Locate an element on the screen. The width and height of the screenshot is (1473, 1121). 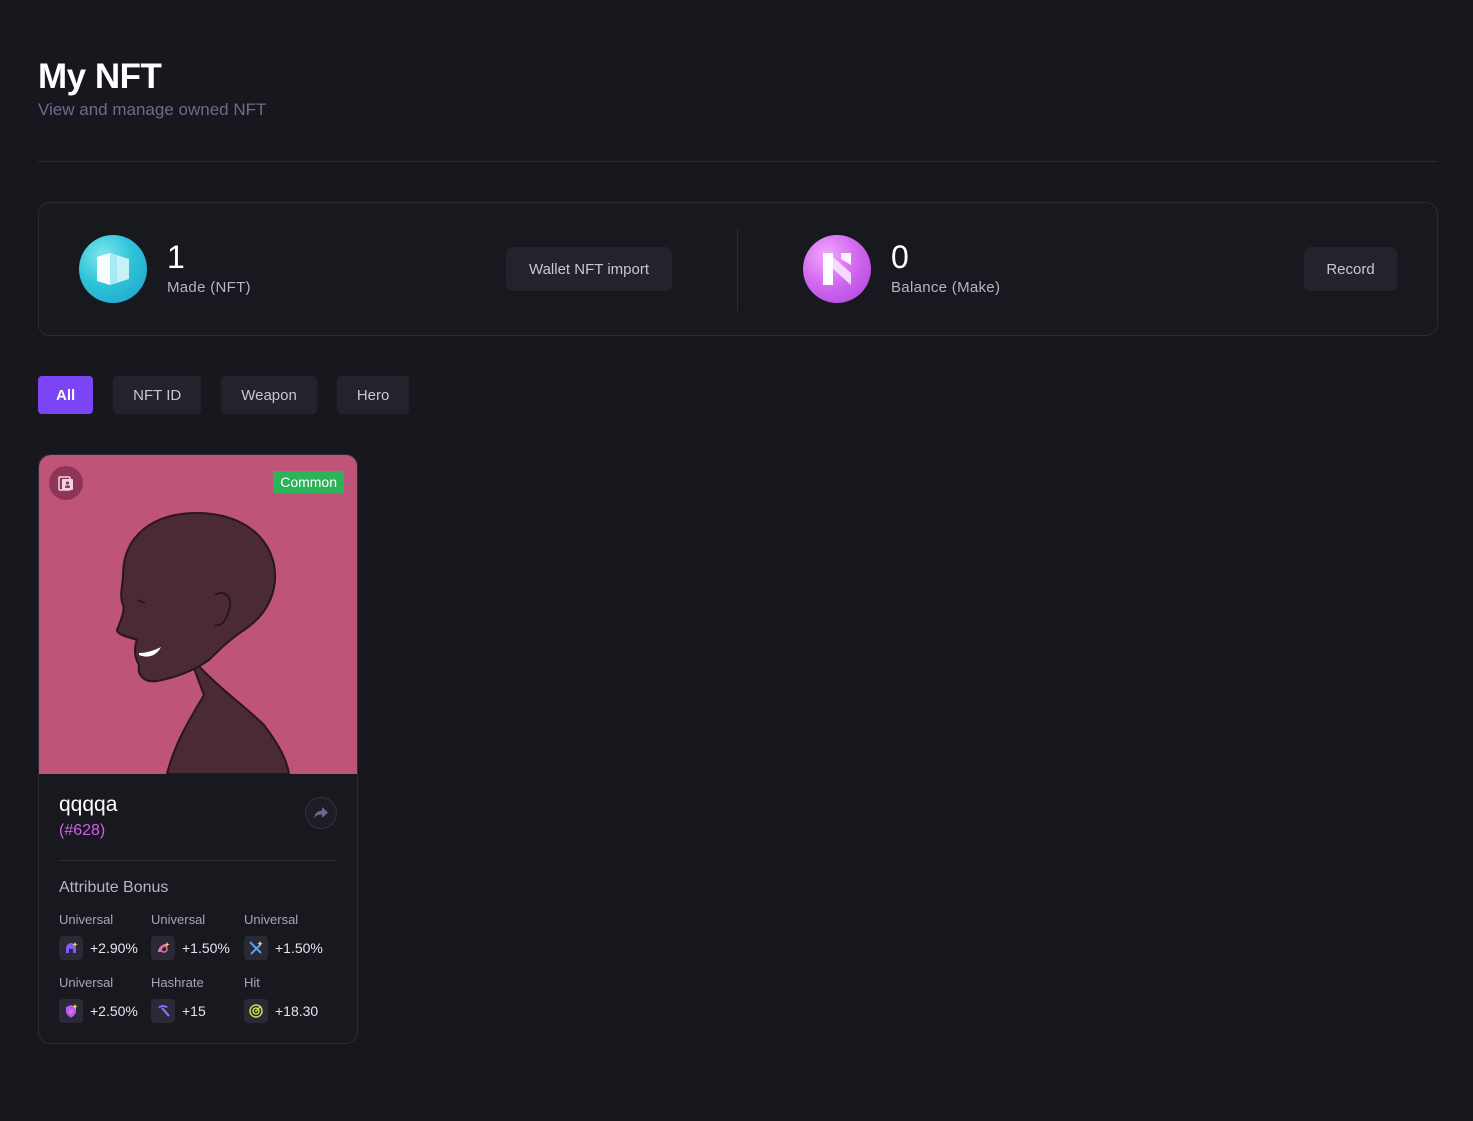
rarity-badge: Common is located at coordinates (308, 482).